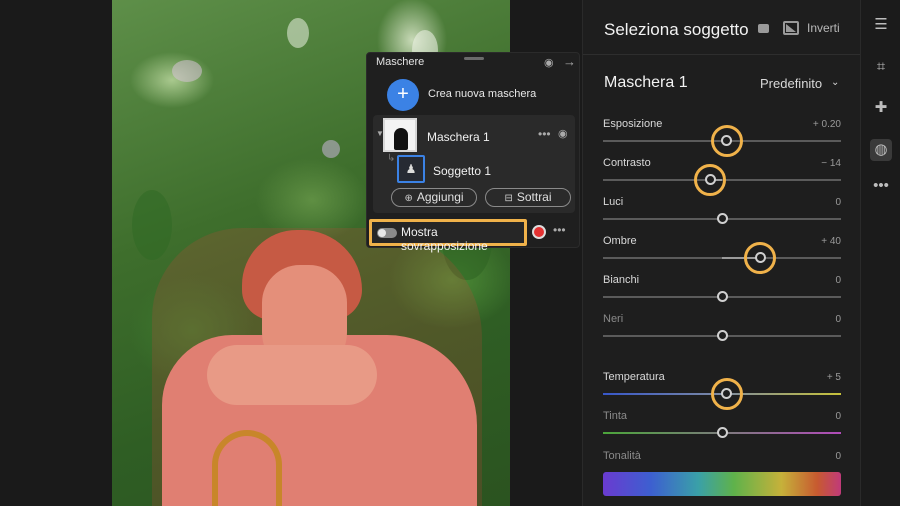 This screenshot has width=900, height=506. What do you see at coordinates (835, 82) in the screenshot?
I see `chevron-down-icon: ⌄` at bounding box center [835, 82].